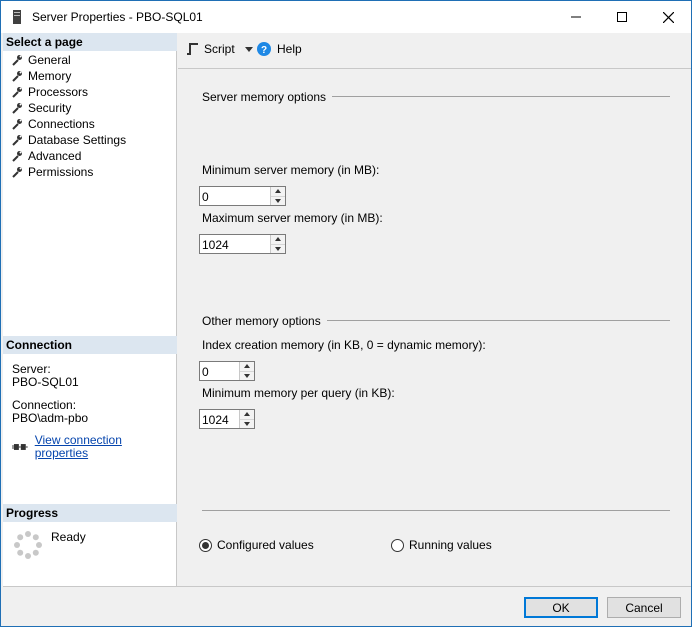 Image resolution: width=692 pixels, height=627 pixels. Describe the element at coordinates (644, 607) in the screenshot. I see `cancel-button: Cancel` at that location.